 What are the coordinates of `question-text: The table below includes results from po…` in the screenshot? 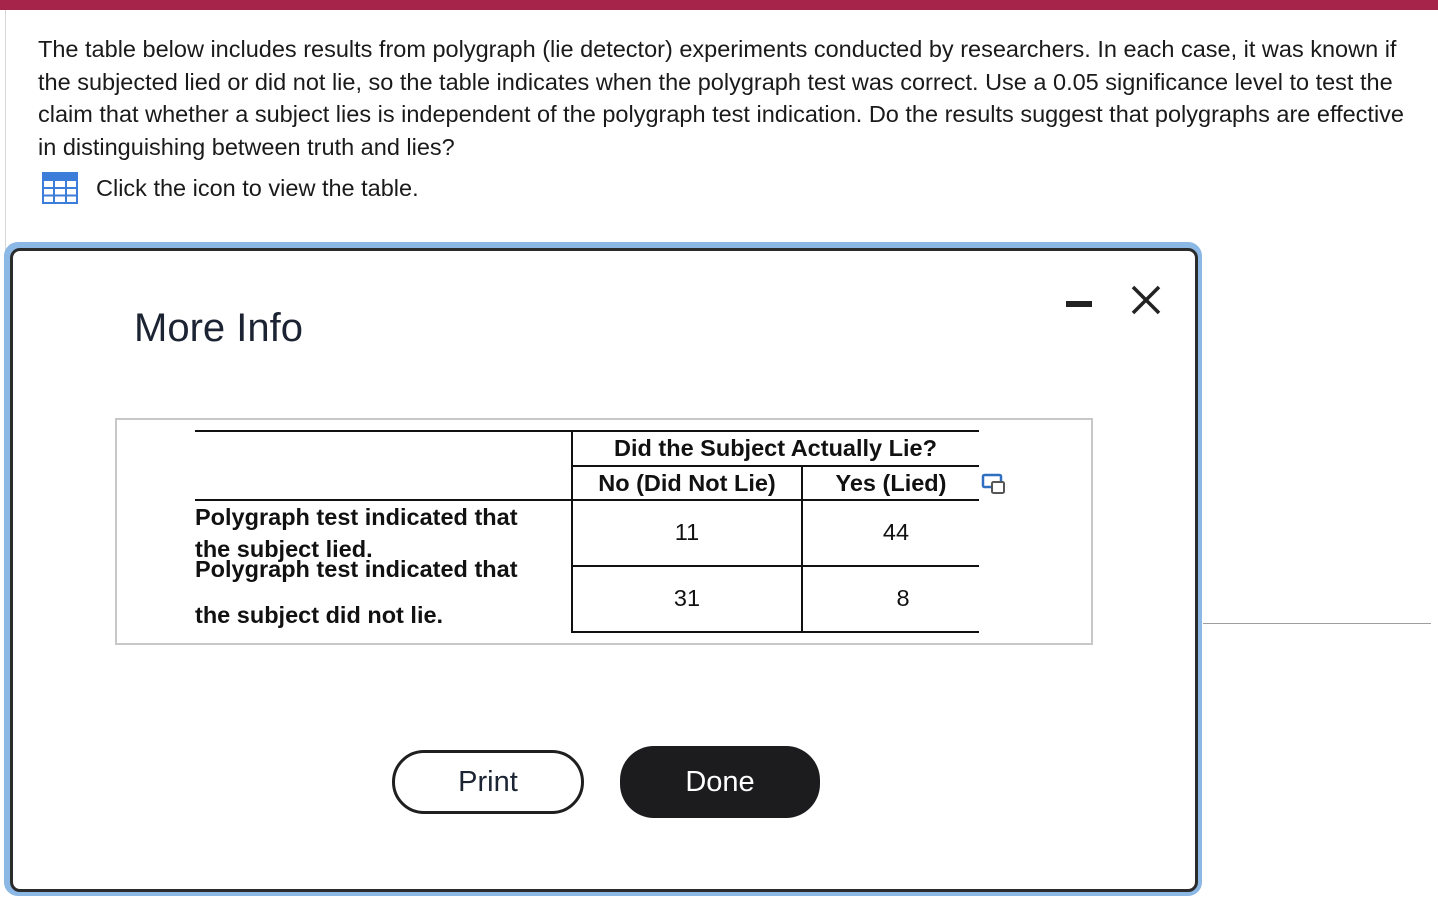 It's located at (721, 98).